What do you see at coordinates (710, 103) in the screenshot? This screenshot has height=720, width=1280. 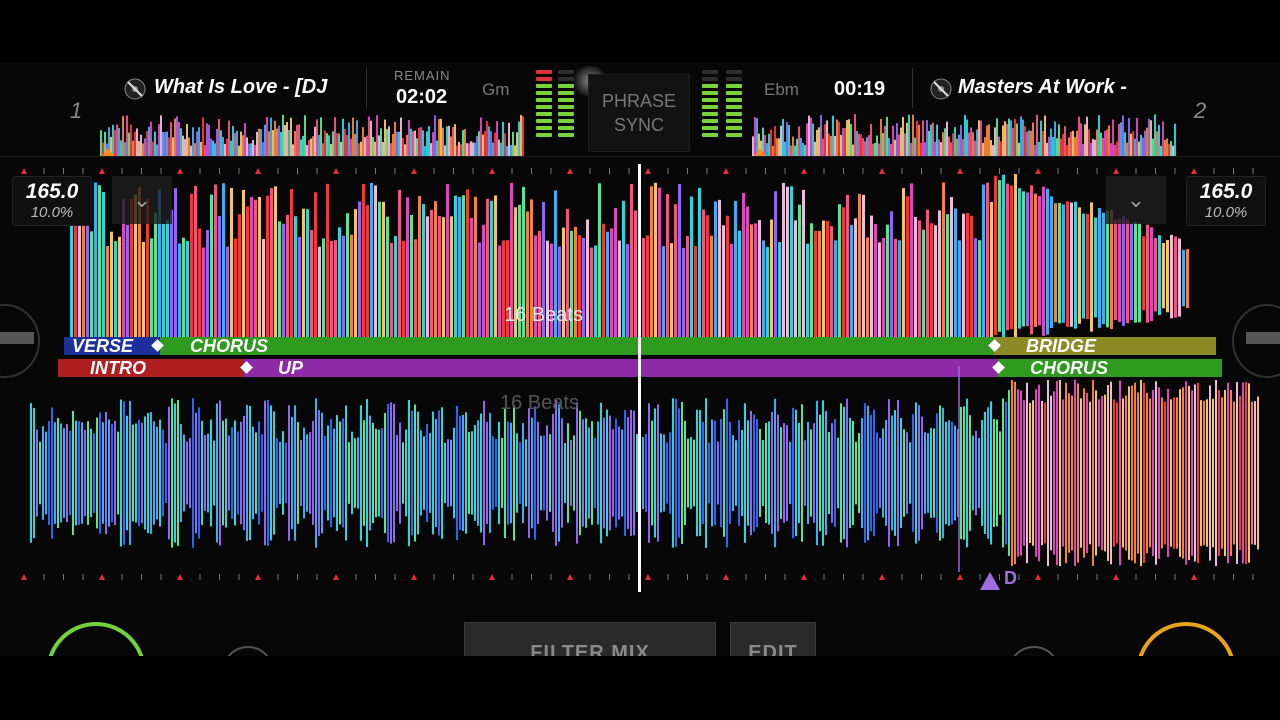 I see `deck2-level-meter-a` at bounding box center [710, 103].